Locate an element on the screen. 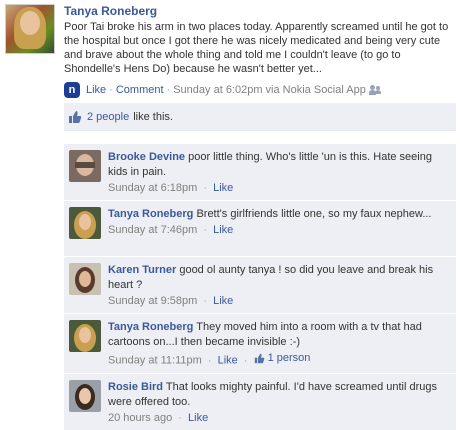 The width and height of the screenshot is (460, 430). comment-timestamp: Sunday at 11:11pm is located at coordinates (155, 361).